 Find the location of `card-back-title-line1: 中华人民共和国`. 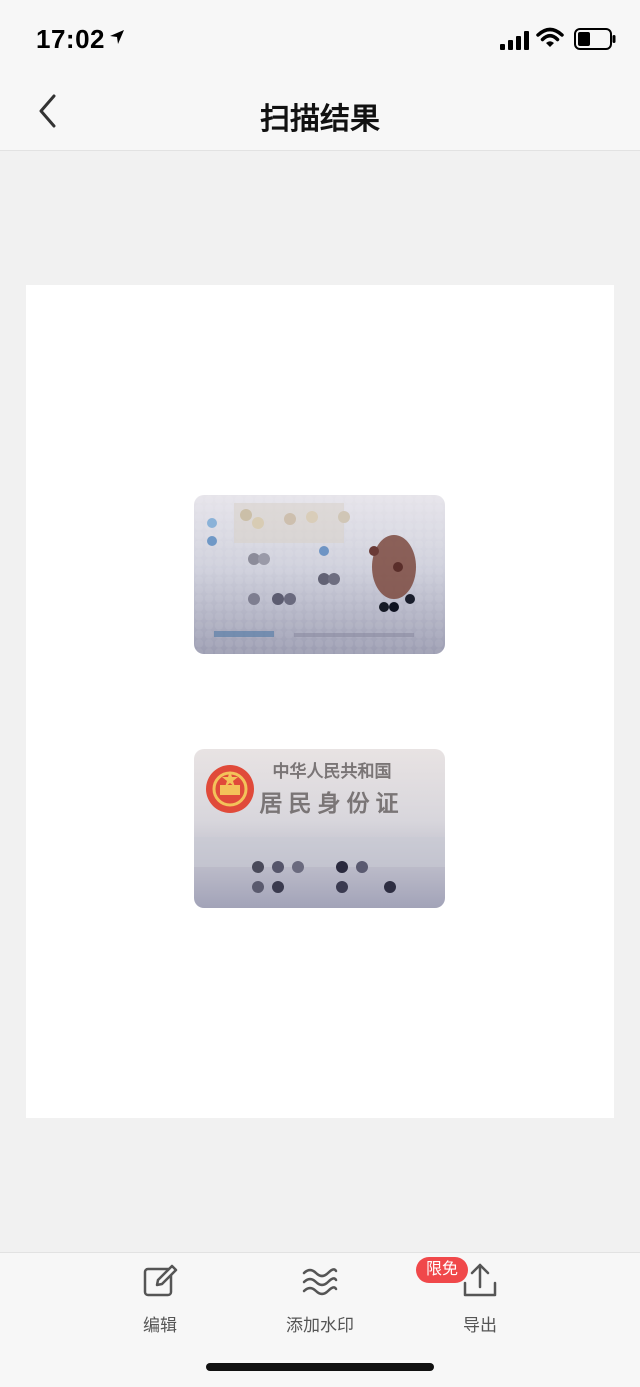

card-back-title-line1: 中华人民共和国 is located at coordinates (332, 771).